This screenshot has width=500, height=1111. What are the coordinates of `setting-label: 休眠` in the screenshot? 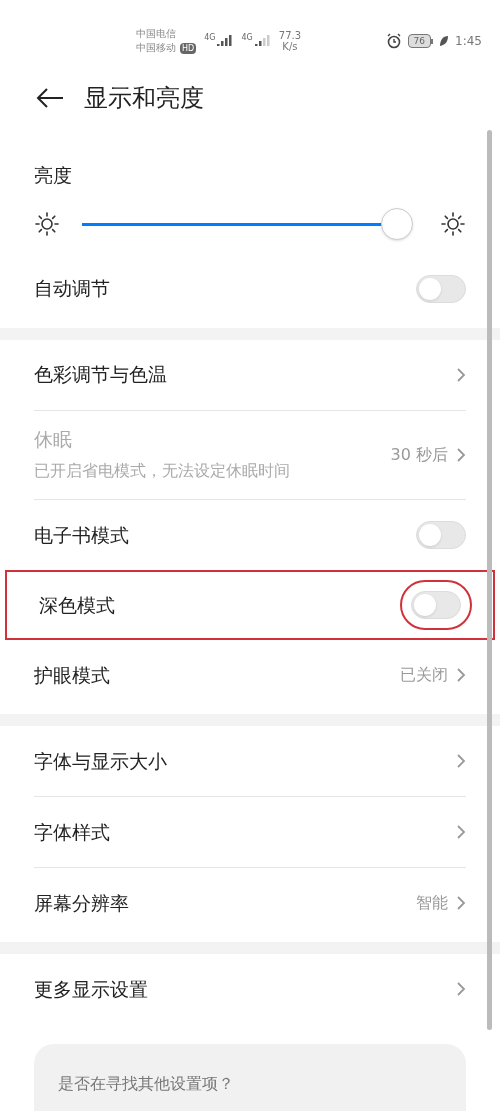 It's located at (53, 439).